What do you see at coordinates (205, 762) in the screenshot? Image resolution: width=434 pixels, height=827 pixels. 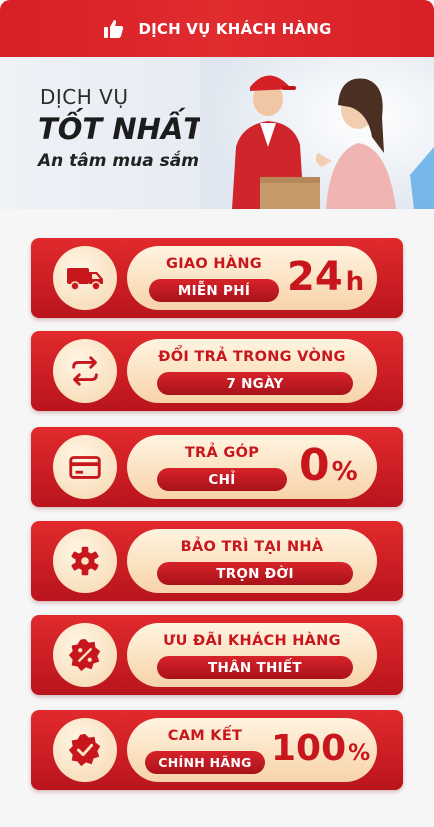 I see `service-tag: CHÍNH HÃNG` at bounding box center [205, 762].